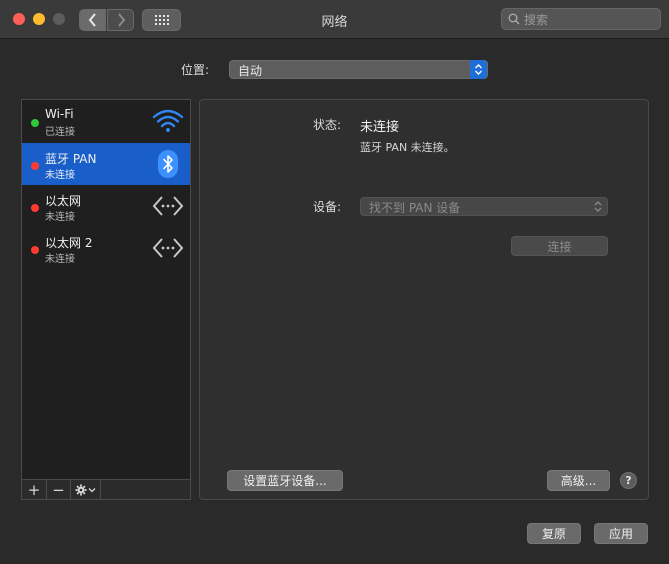 Image resolution: width=669 pixels, height=564 pixels. What do you see at coordinates (621, 533) in the screenshot?
I see `apply-button: 应用` at bounding box center [621, 533].